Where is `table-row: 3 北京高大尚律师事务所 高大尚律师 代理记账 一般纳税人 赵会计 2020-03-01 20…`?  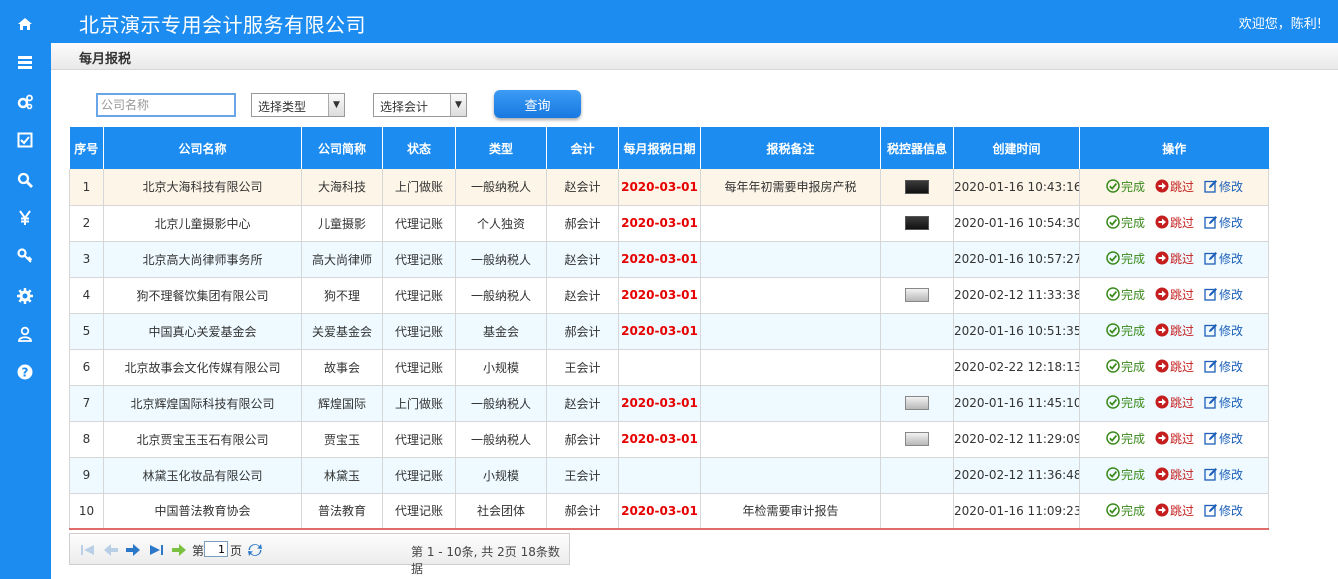
table-row: 3 北京高大尚律师事务所 高大尚律师 代理记账 一般纳税人 赵会计 2020-03-01 20… is located at coordinates (669, 259).